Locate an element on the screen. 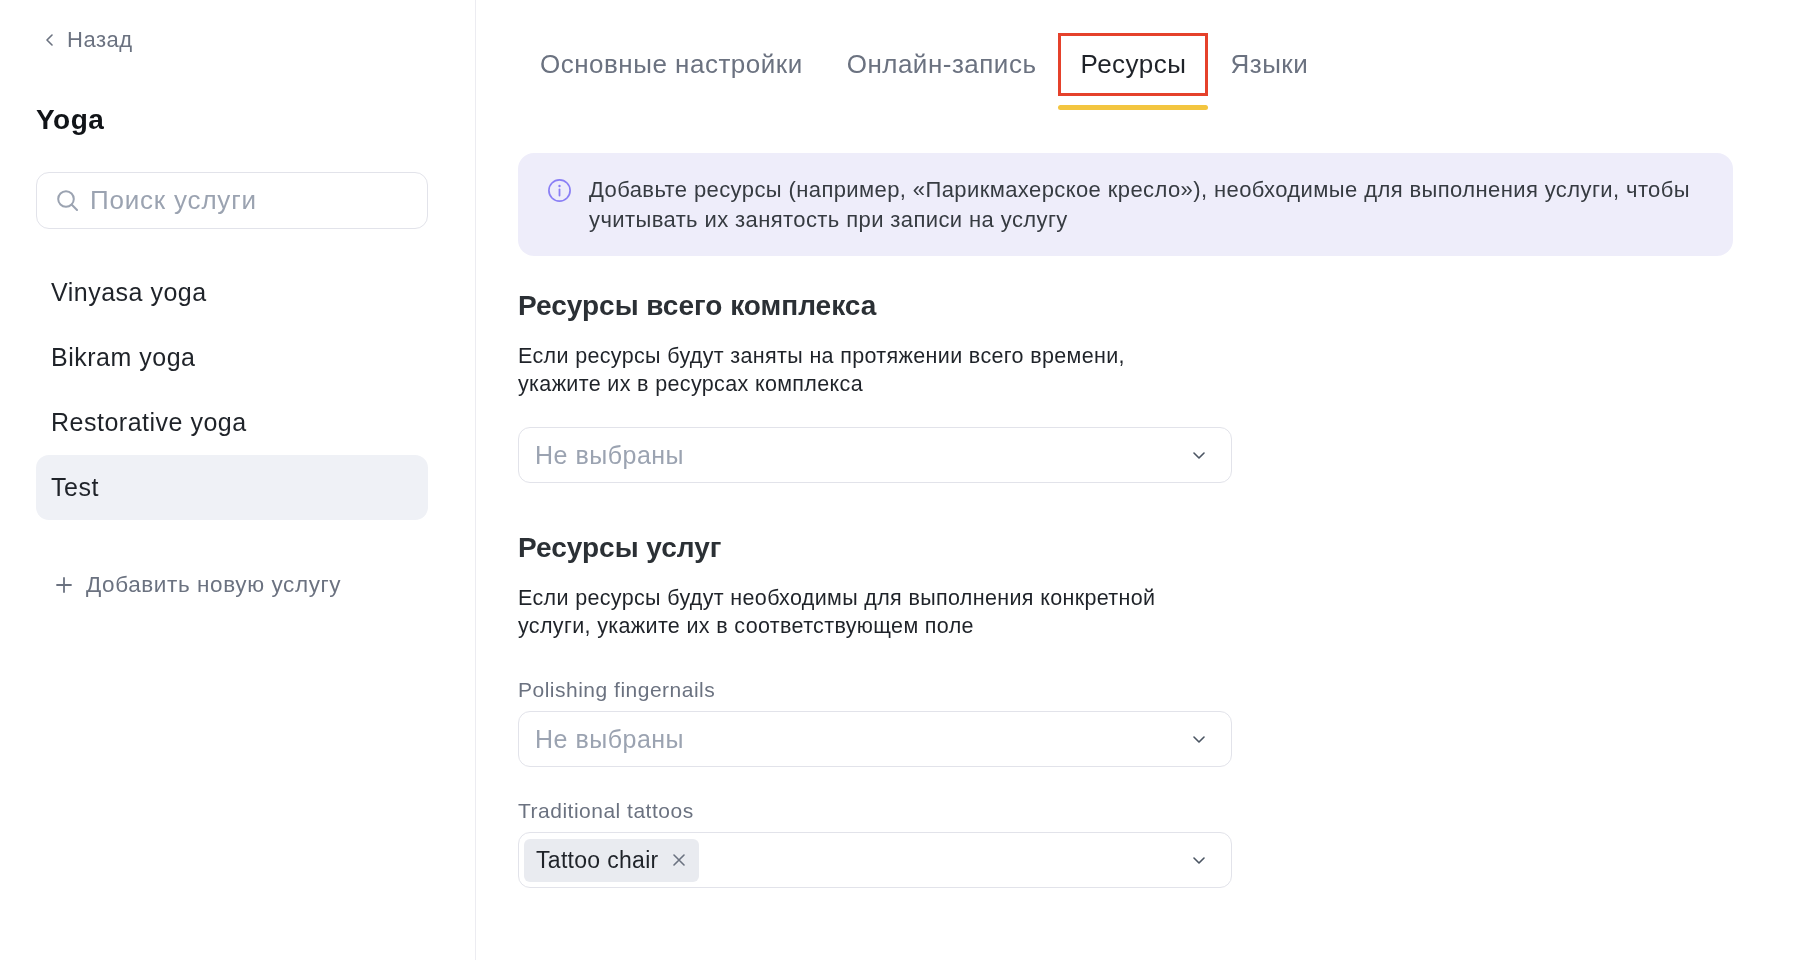 This screenshot has width=1796, height=960. add-service-label: Добавить новую услугу is located at coordinates (214, 585).